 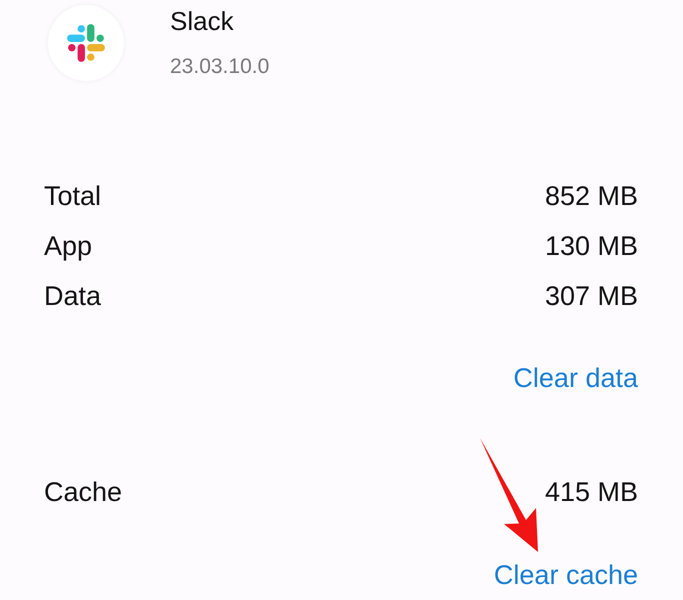 What do you see at coordinates (566, 575) in the screenshot?
I see `clear-cache-button: Clear cache` at bounding box center [566, 575].